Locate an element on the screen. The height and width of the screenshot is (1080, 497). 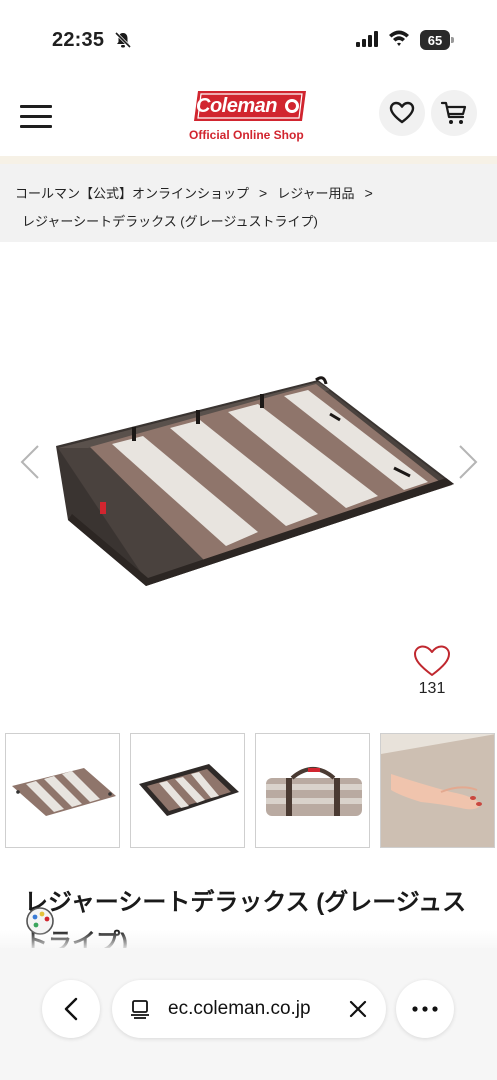
back-button is located at coordinates (71, 1009).